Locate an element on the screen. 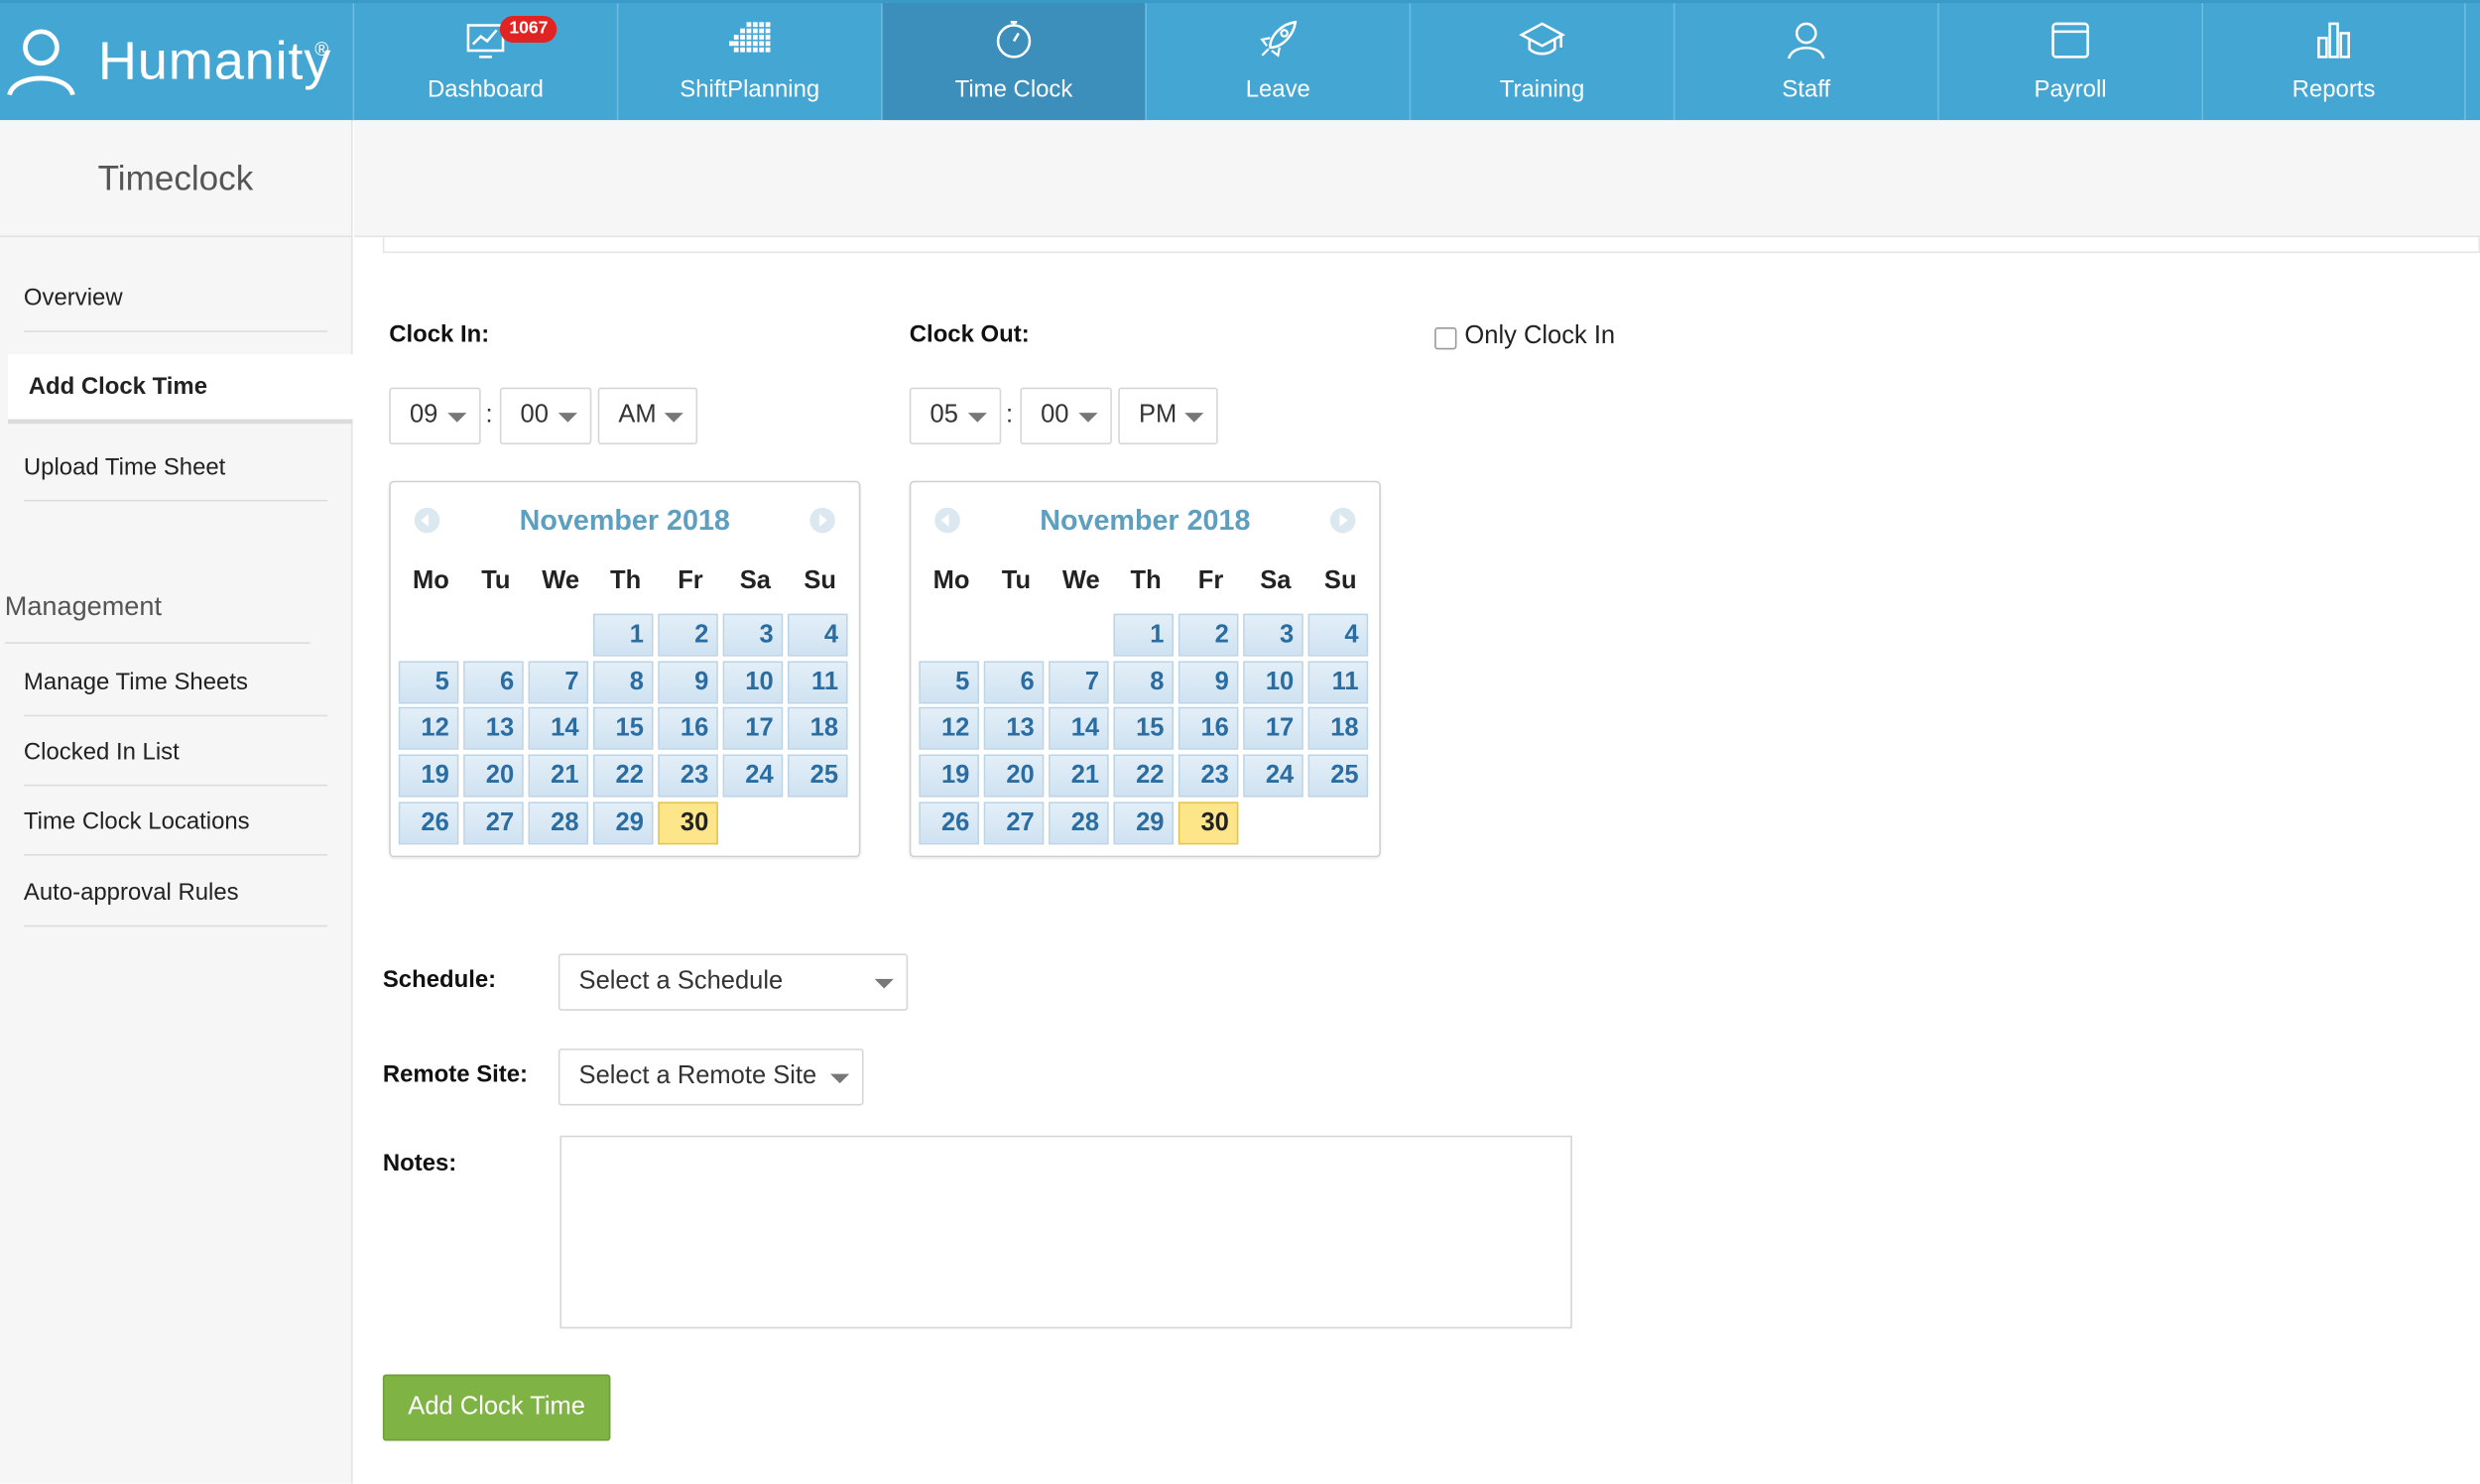  clock-out-minute-select: 00 is located at coordinates (1066, 416).